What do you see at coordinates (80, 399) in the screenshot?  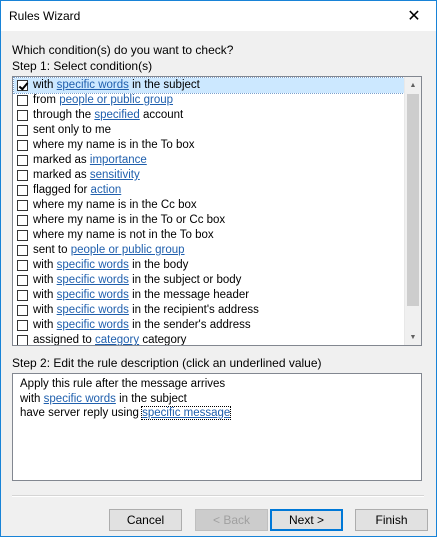 I see `specific-words-link: specific words` at bounding box center [80, 399].